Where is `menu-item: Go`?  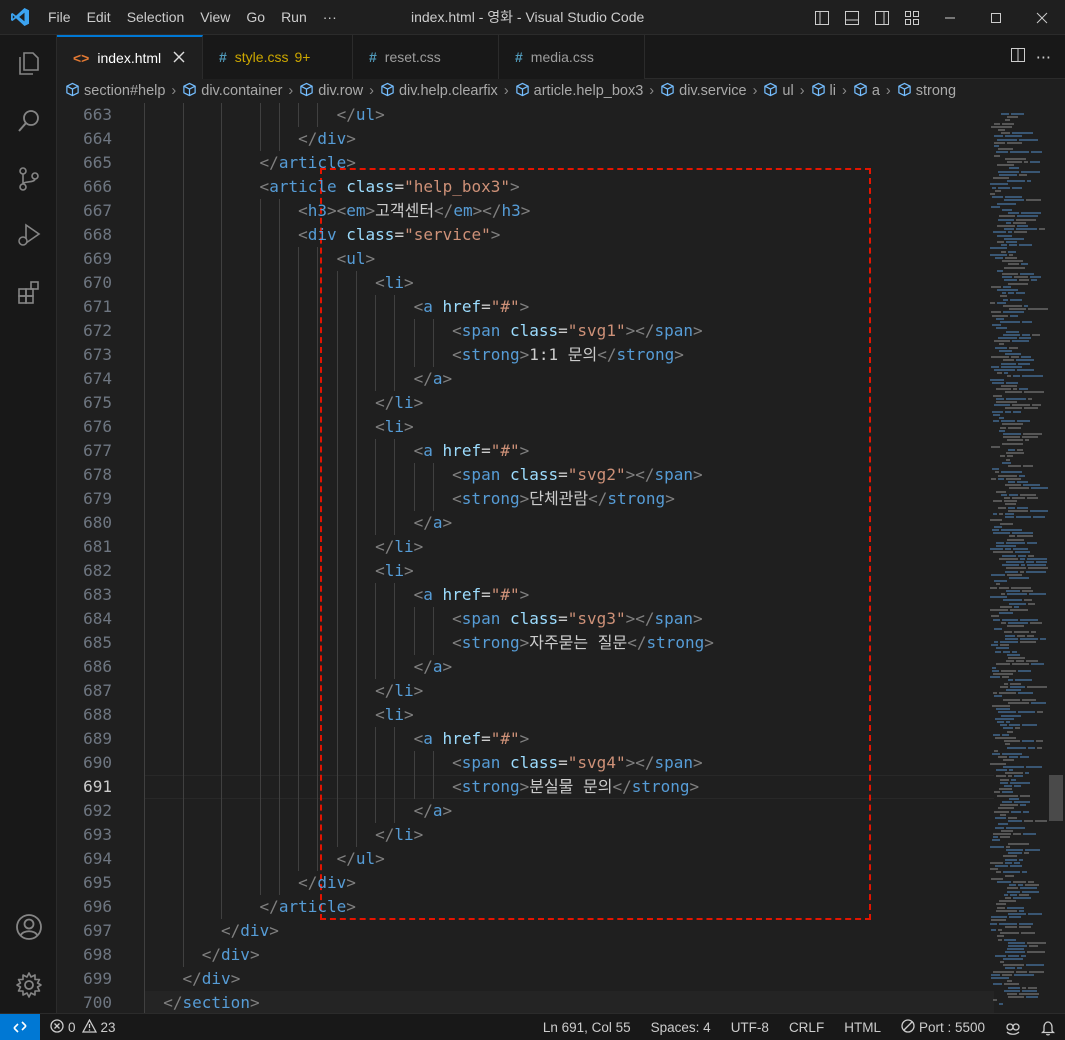 menu-item: Go is located at coordinates (255, 17).